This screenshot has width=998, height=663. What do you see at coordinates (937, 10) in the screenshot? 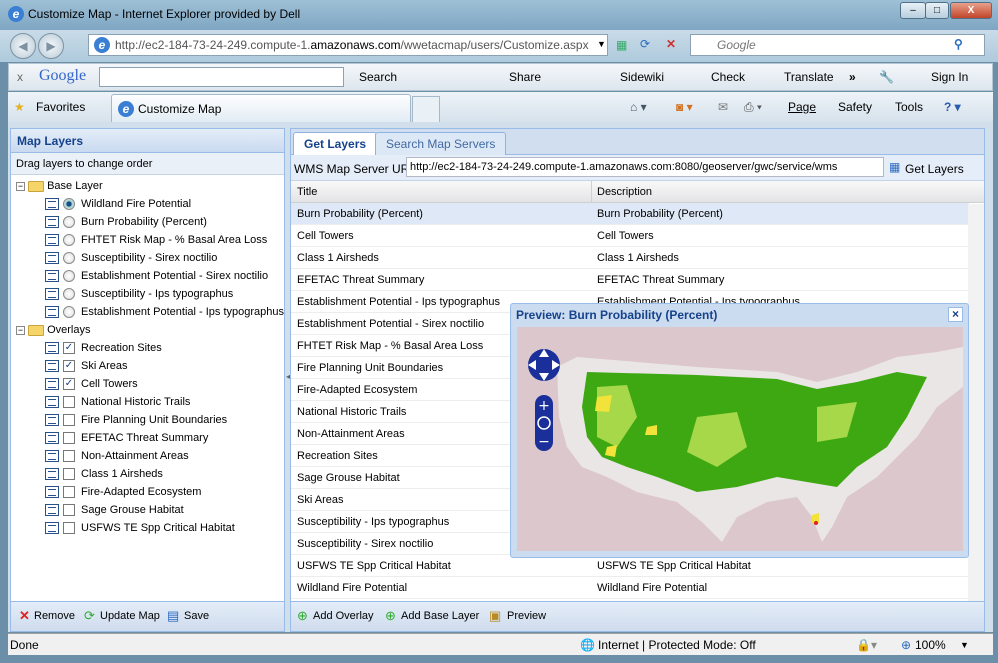
I see `maximize-button: □` at bounding box center [937, 10].